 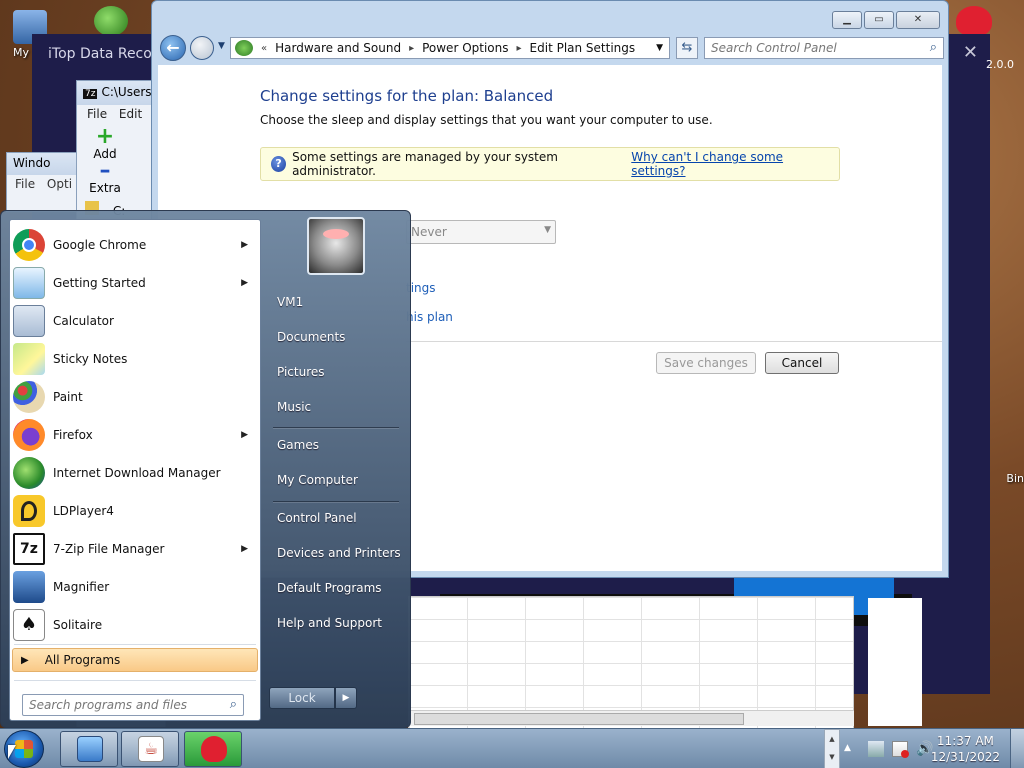 I want to click on program-getting-started: Getting Started ▶, so click(x=135, y=283).